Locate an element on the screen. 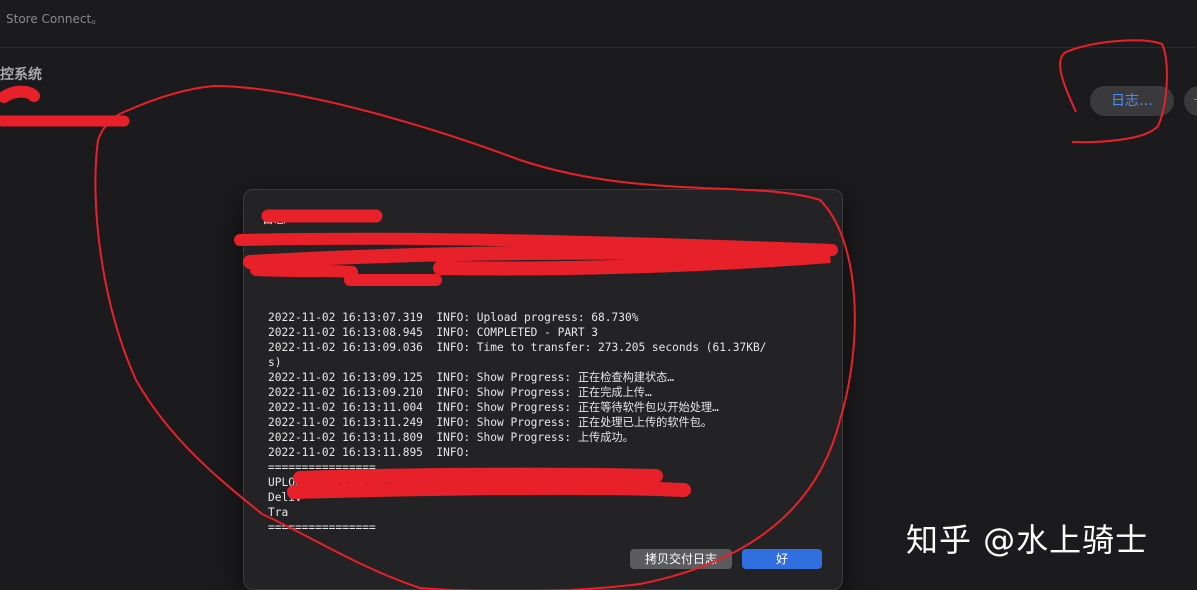 Image resolution: width=1197 pixels, height=590 pixels. zhihu-watermark: 知乎 @水上骑士 is located at coordinates (1027, 540).